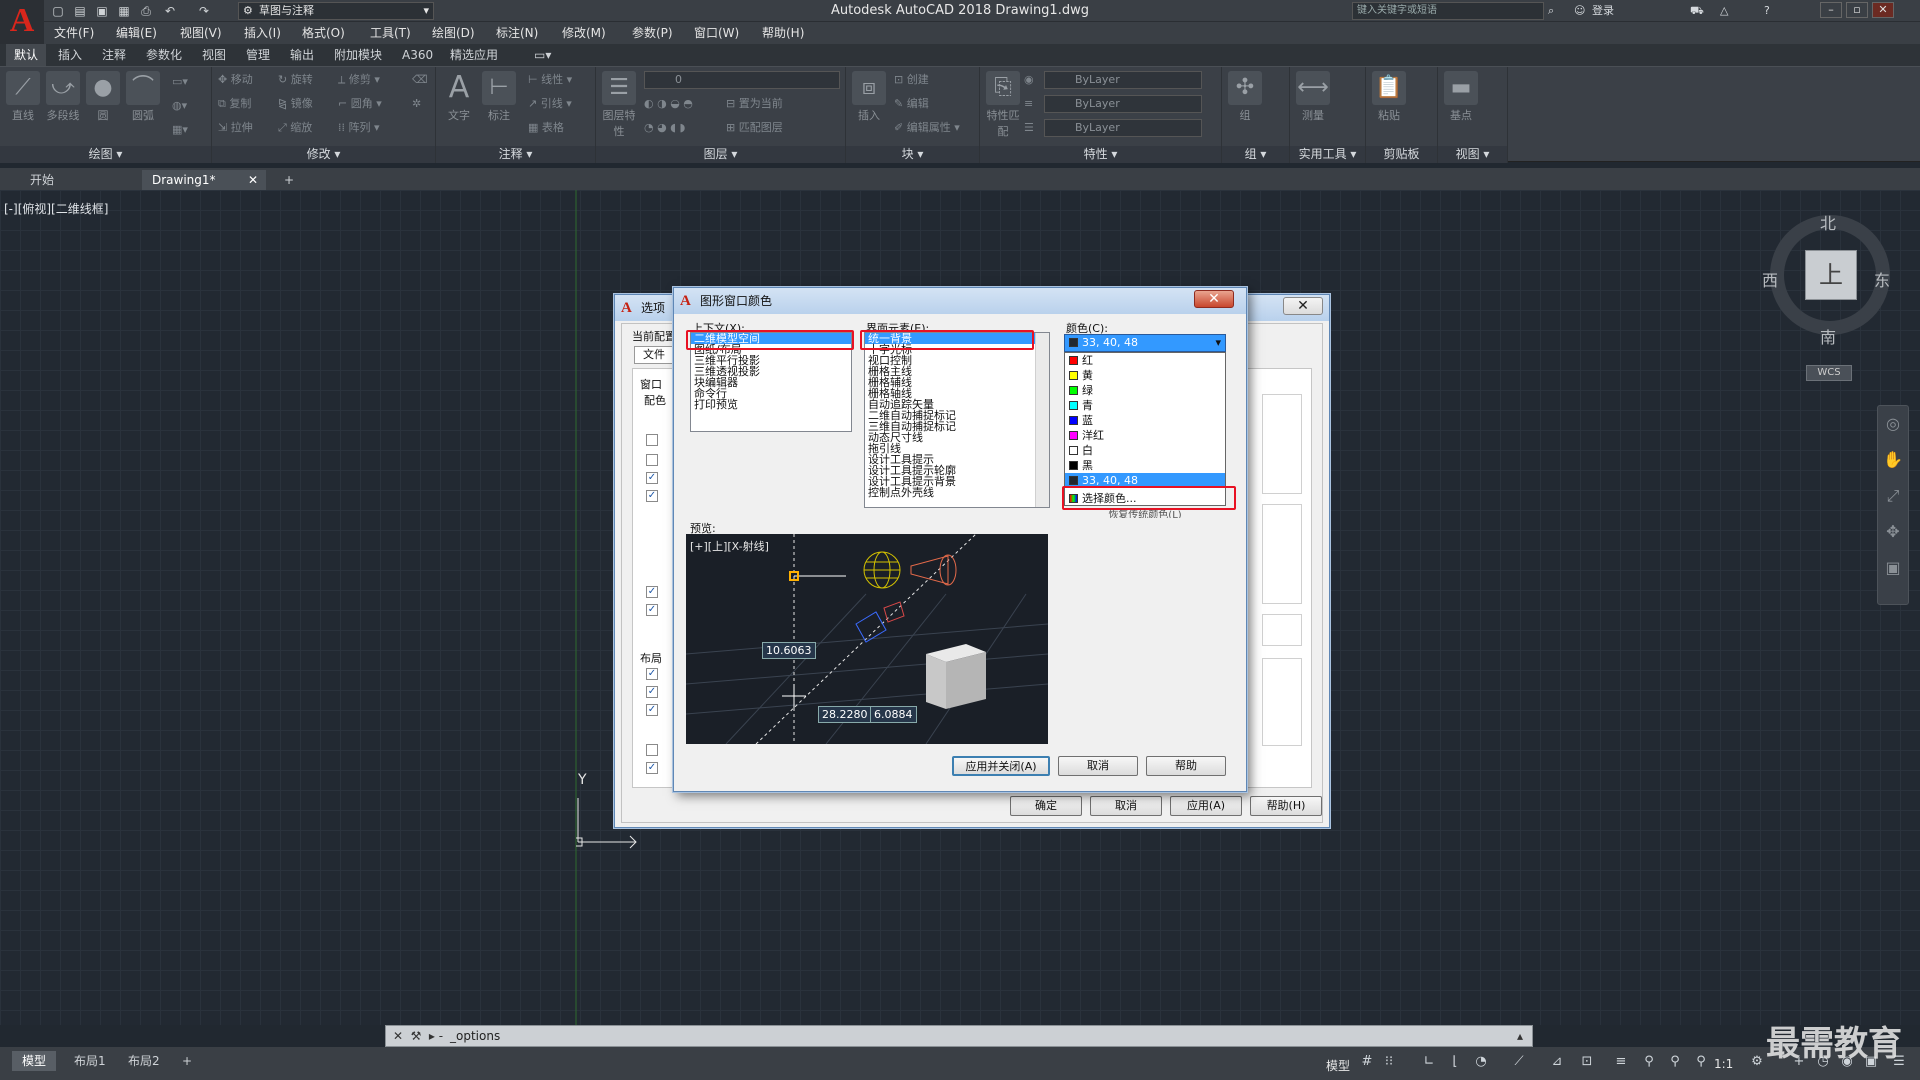 The image size is (1920, 1080). I want to click on lineweight-toggle-icon: ≡, so click(1621, 1062).